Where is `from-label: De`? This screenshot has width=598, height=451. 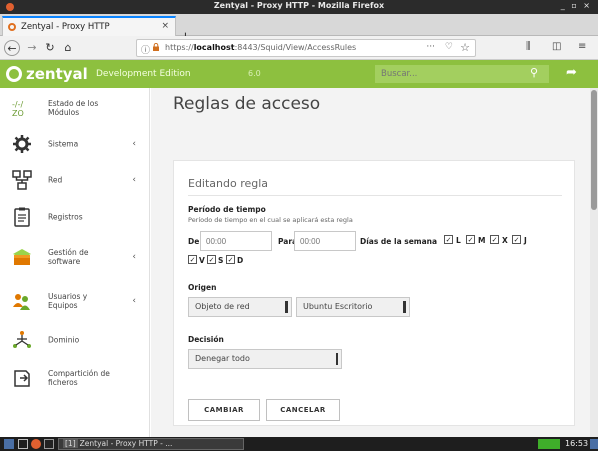 from-label: De is located at coordinates (194, 241).